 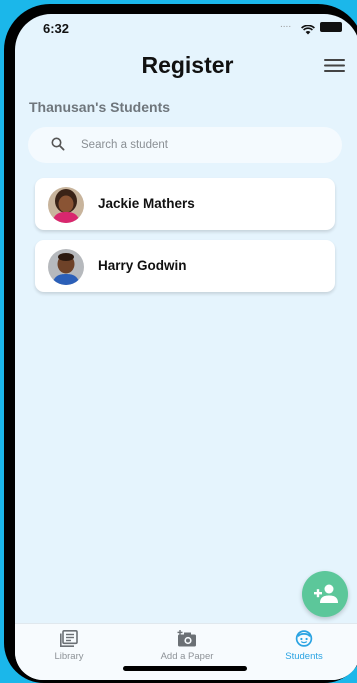 What do you see at coordinates (69, 638) in the screenshot?
I see `library-icon` at bounding box center [69, 638].